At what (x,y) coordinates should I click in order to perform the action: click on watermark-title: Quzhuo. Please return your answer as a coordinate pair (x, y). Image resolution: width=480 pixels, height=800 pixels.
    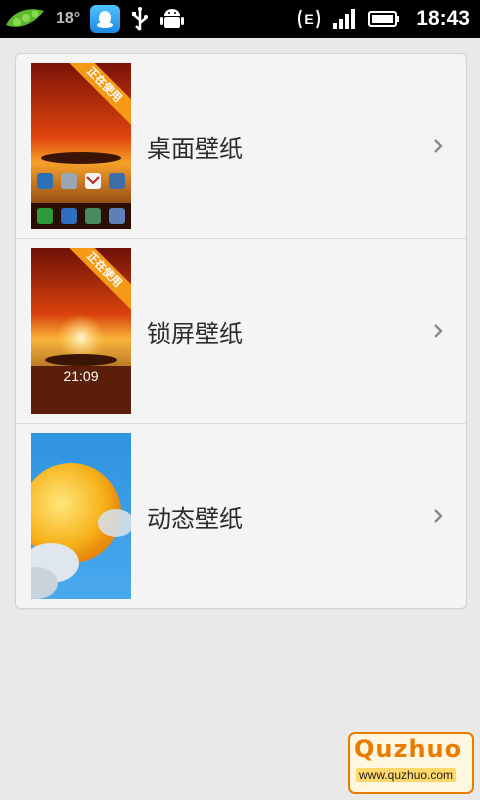
    Looking at the image, I should click on (408, 749).